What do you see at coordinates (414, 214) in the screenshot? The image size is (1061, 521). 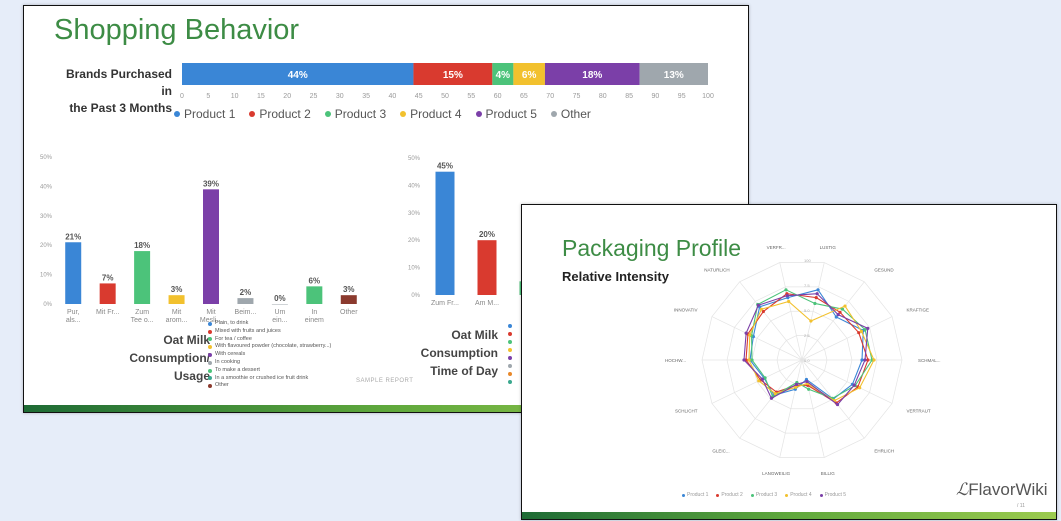 I see `y-tick-label: 30%` at bounding box center [414, 214].